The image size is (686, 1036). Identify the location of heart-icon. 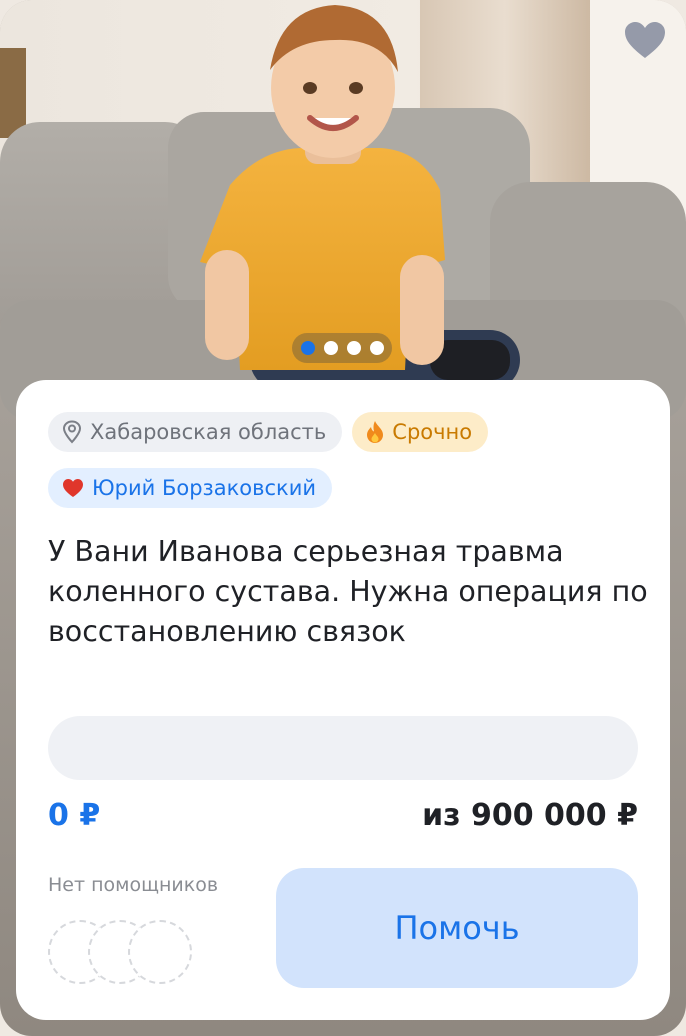
(645, 40).